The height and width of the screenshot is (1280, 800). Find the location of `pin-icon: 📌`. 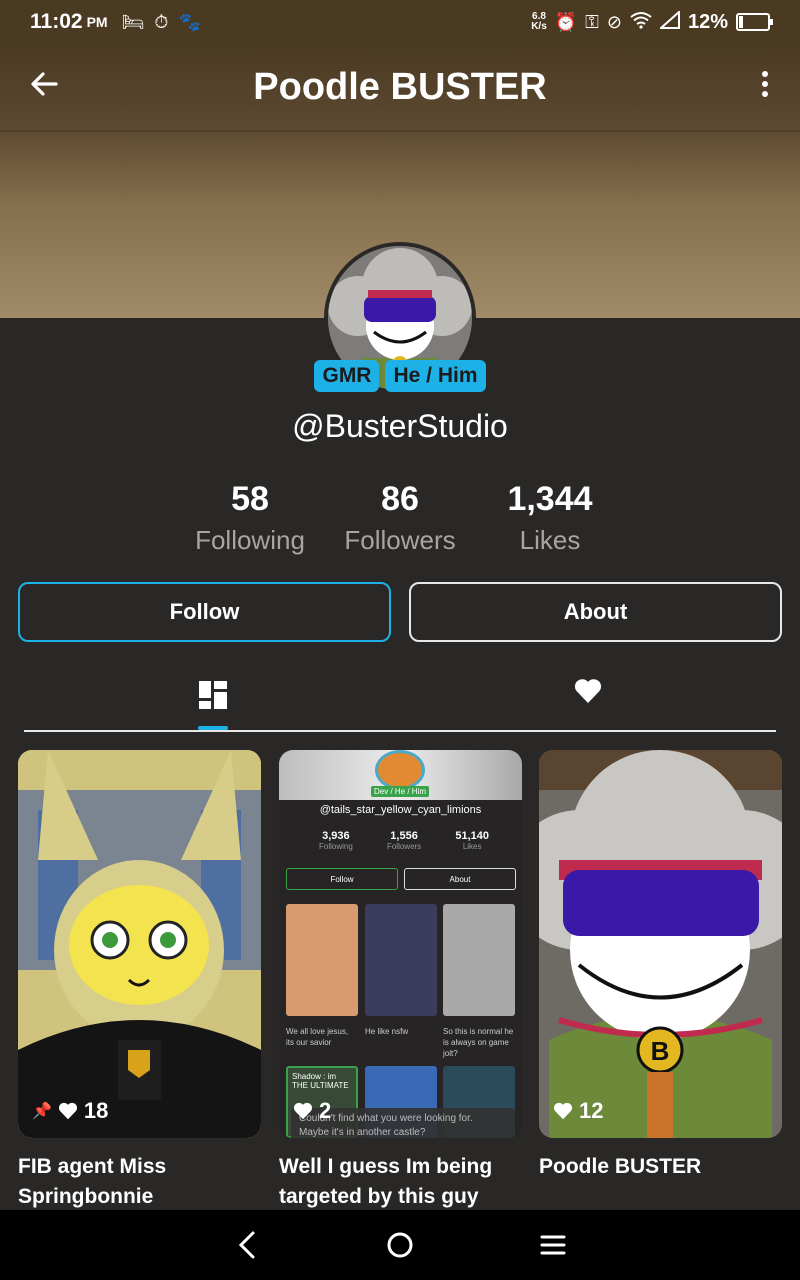

pin-icon: 📌 is located at coordinates (42, 1111).